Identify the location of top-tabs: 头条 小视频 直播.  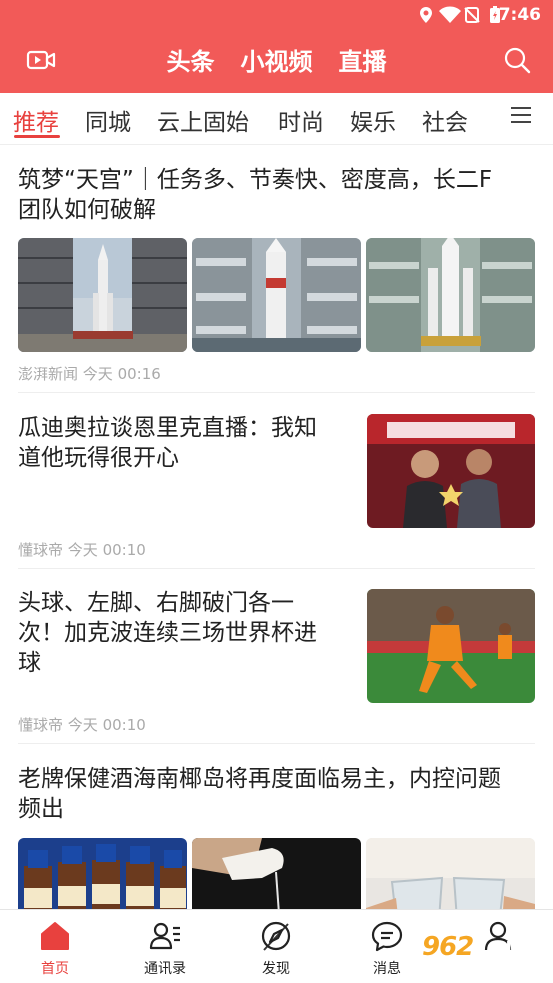
(276, 59).